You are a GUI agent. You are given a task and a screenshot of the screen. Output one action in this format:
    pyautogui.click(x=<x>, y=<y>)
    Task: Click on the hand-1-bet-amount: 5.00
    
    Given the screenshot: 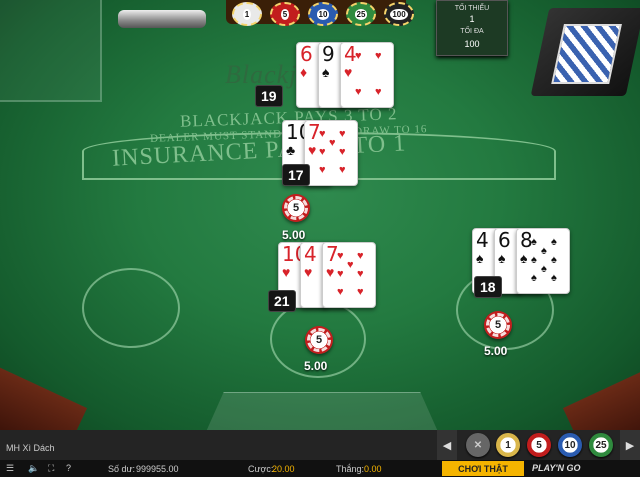 What is the action you would take?
    pyautogui.click(x=294, y=235)
    